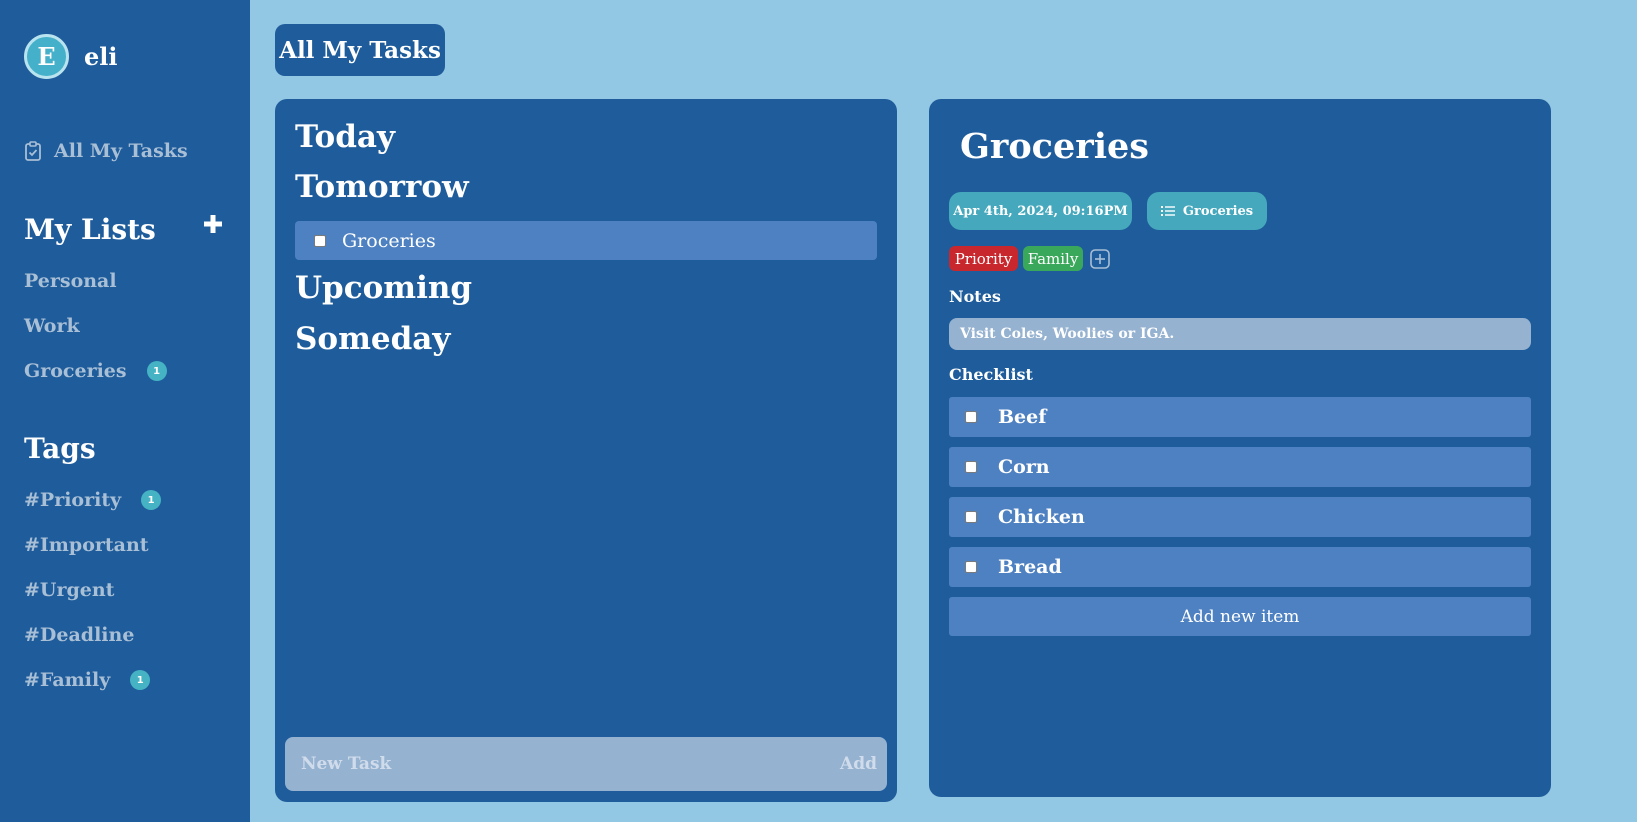 The image size is (1637, 822). I want to click on tags-heading: Tags, so click(60, 448).